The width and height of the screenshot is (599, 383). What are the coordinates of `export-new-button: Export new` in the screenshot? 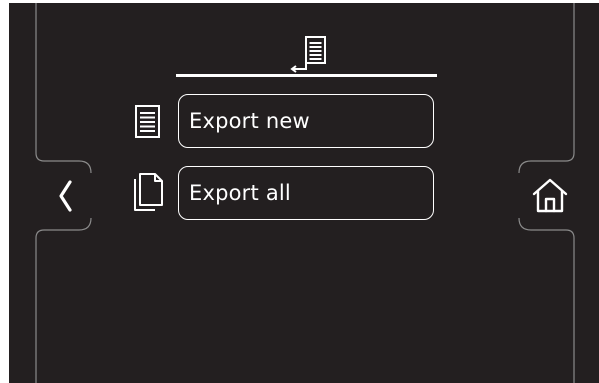 It's located at (306, 121).